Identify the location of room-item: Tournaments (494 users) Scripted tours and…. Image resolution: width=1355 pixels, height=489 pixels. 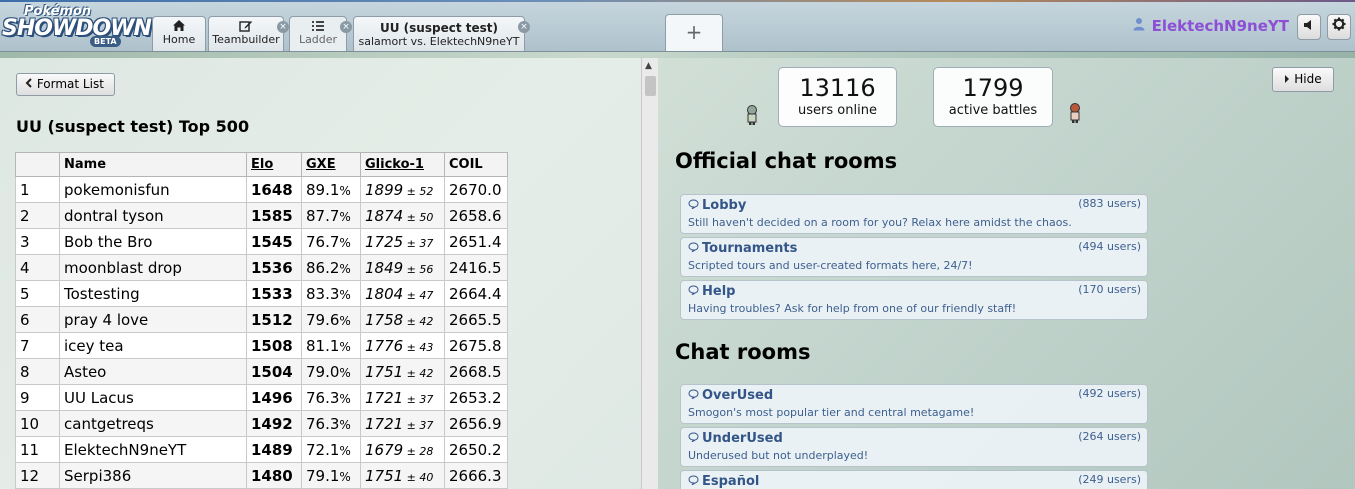
(914, 257).